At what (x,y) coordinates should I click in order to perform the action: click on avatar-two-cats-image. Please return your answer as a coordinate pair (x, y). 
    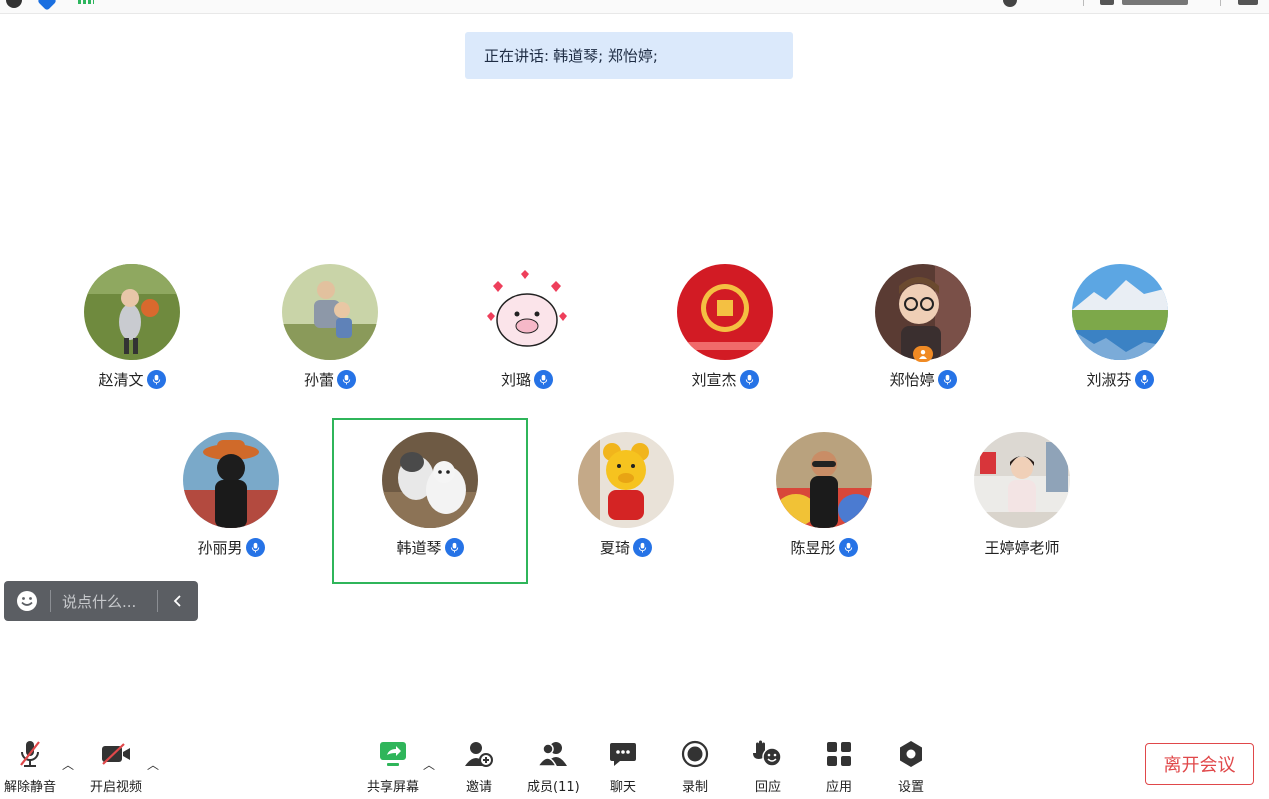
    Looking at the image, I should click on (430, 480).